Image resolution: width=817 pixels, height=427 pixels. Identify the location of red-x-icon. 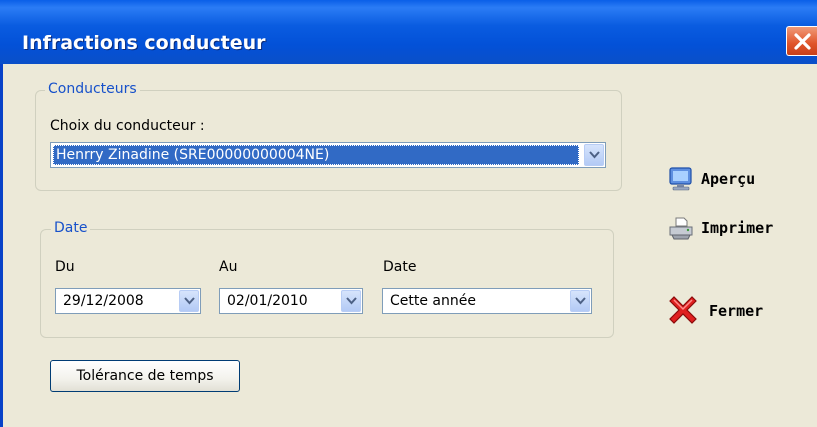
(683, 310).